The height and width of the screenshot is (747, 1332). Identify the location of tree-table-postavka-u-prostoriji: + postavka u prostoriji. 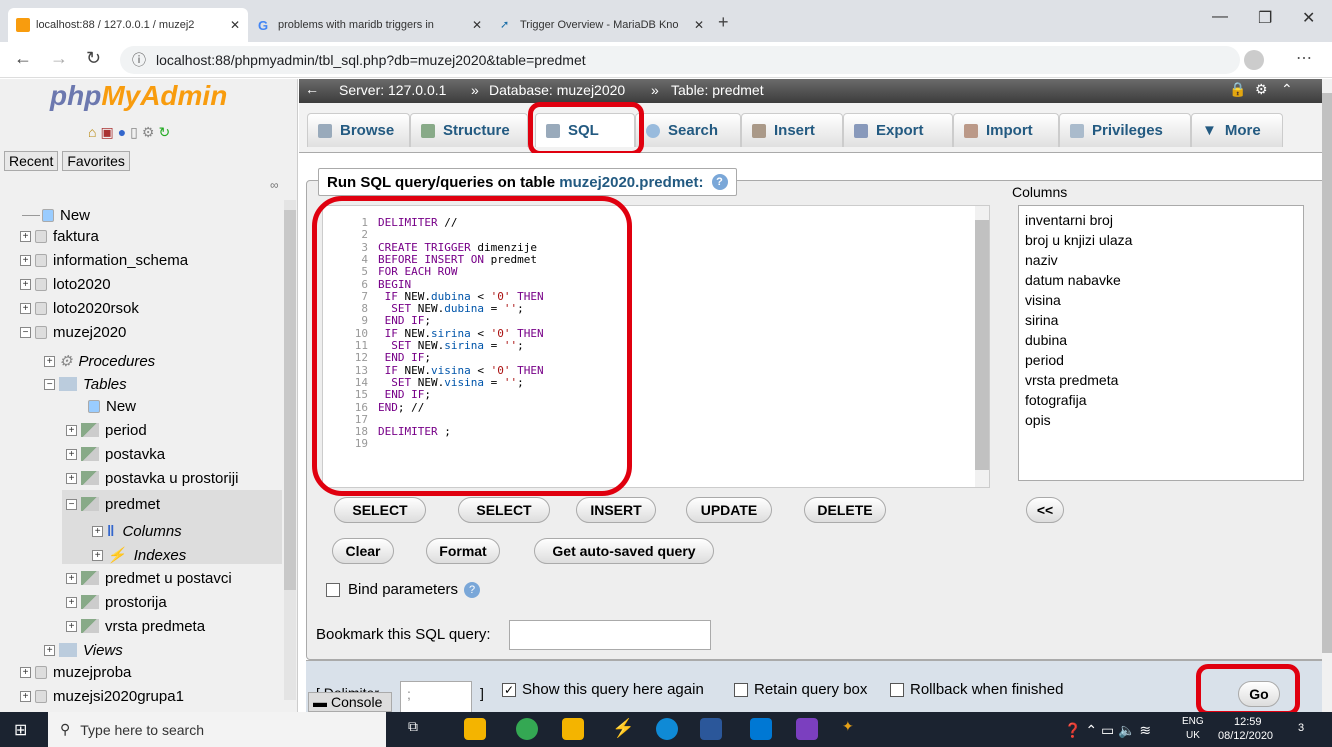
(152, 478).